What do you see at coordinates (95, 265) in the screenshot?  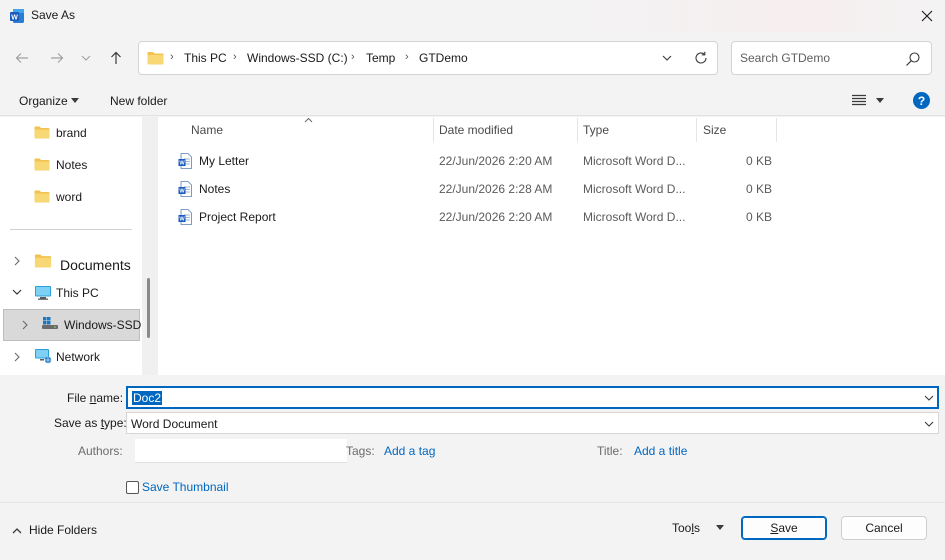 I see `nav-item-documents: Documents` at bounding box center [95, 265].